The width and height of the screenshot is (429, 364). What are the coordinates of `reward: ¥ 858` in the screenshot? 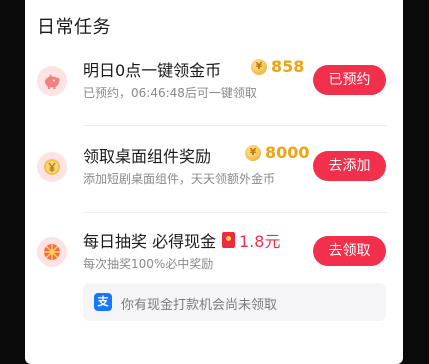 It's located at (277, 66).